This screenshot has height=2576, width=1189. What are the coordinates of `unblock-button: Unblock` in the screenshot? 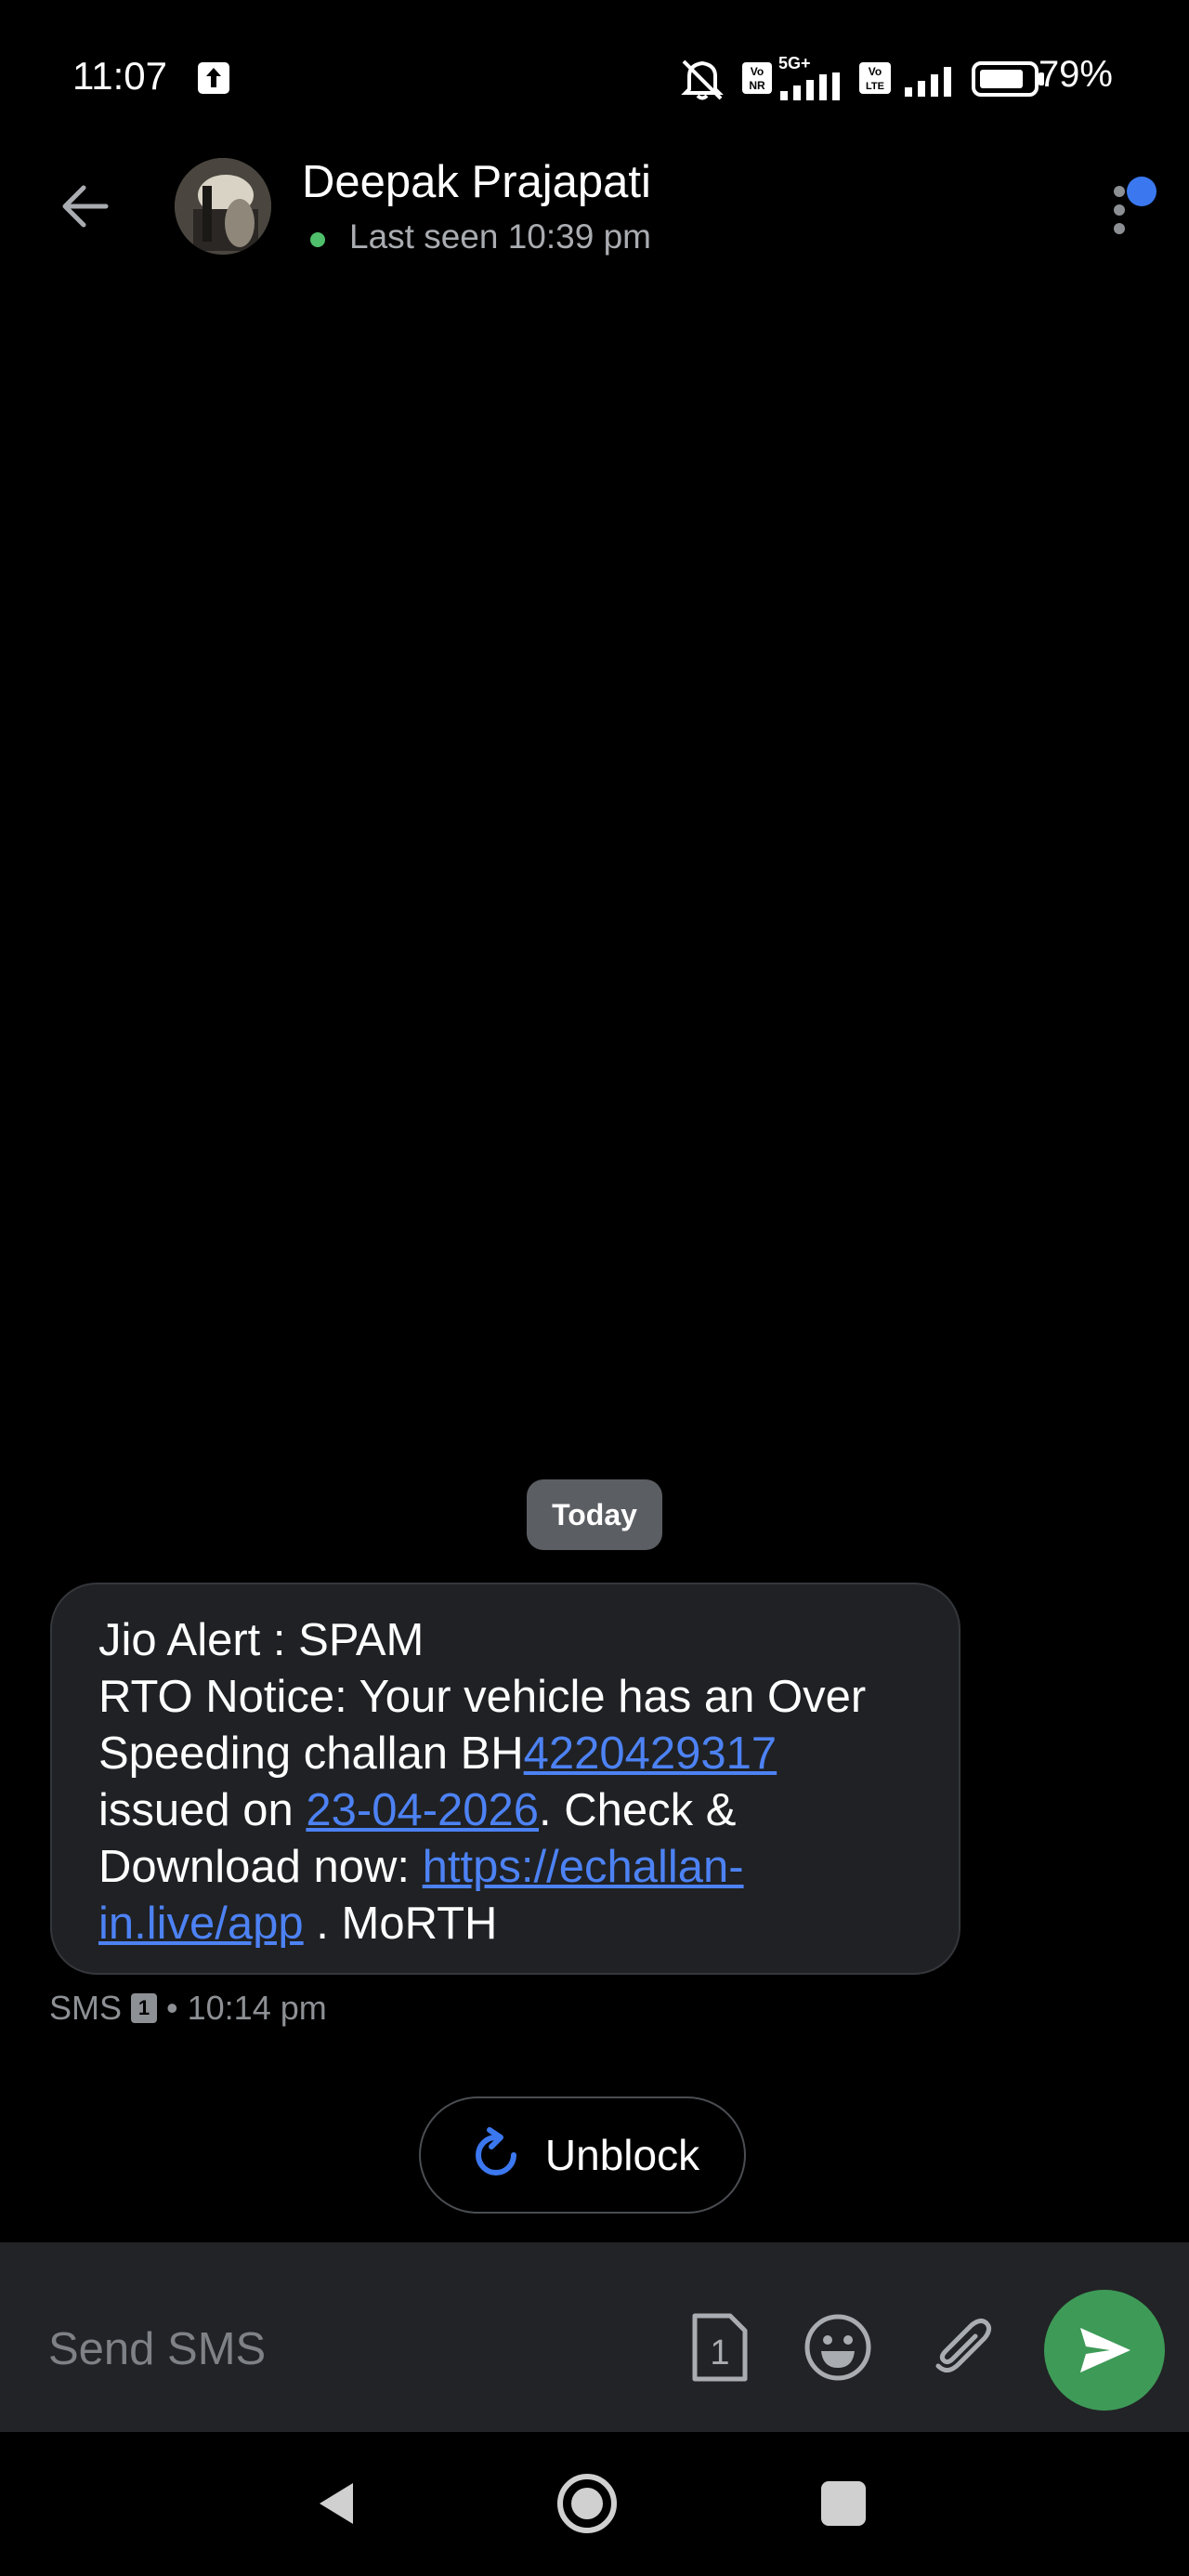 It's located at (582, 2155).